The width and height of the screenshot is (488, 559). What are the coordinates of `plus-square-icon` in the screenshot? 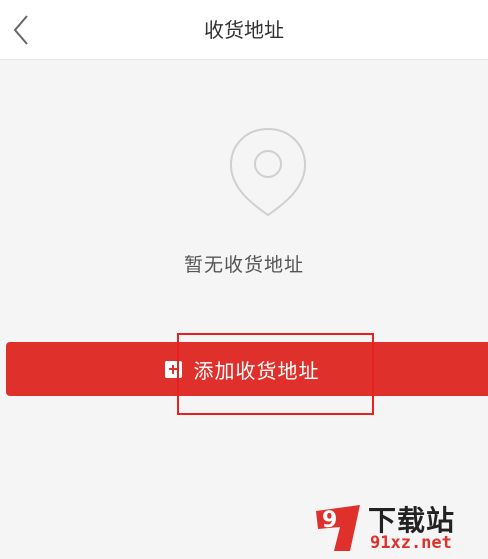 It's located at (173, 369).